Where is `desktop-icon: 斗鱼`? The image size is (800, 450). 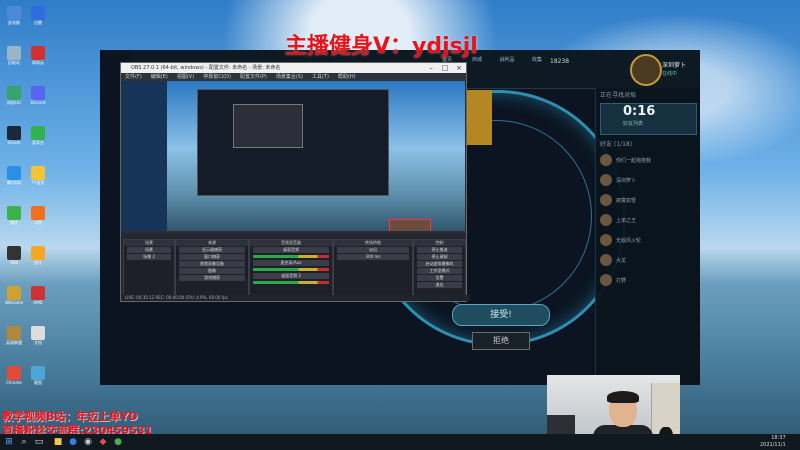 desktop-icon: 斗鱼 is located at coordinates (38, 215).